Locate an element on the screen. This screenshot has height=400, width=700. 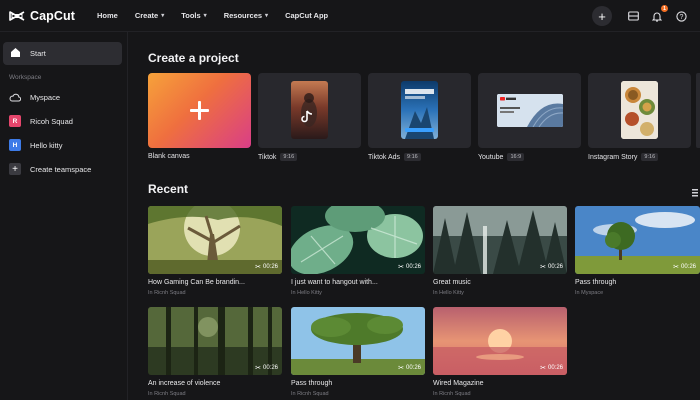
sidebar-item-hello-kitty: H Hello kitty is located at coordinates (36, 145).